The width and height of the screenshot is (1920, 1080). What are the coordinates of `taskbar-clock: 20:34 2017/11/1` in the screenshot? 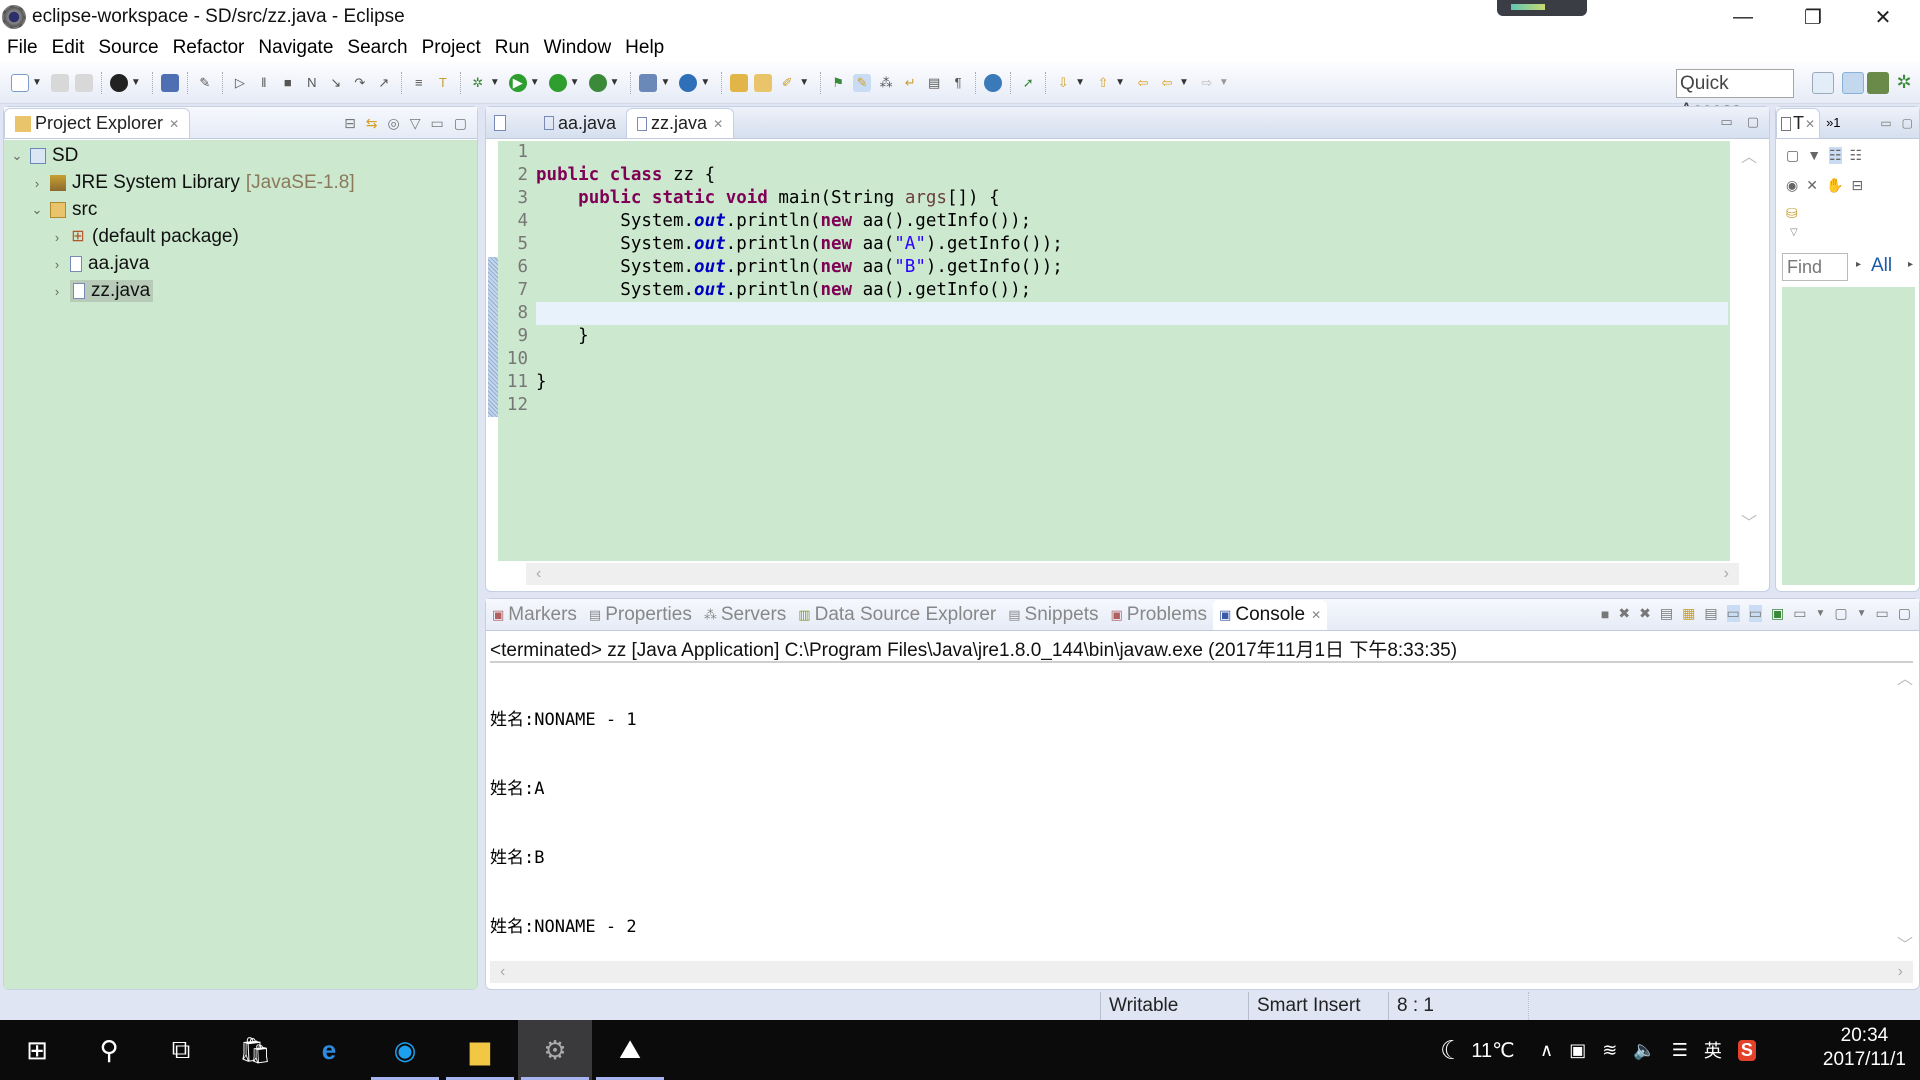 It's located at (1864, 1048).